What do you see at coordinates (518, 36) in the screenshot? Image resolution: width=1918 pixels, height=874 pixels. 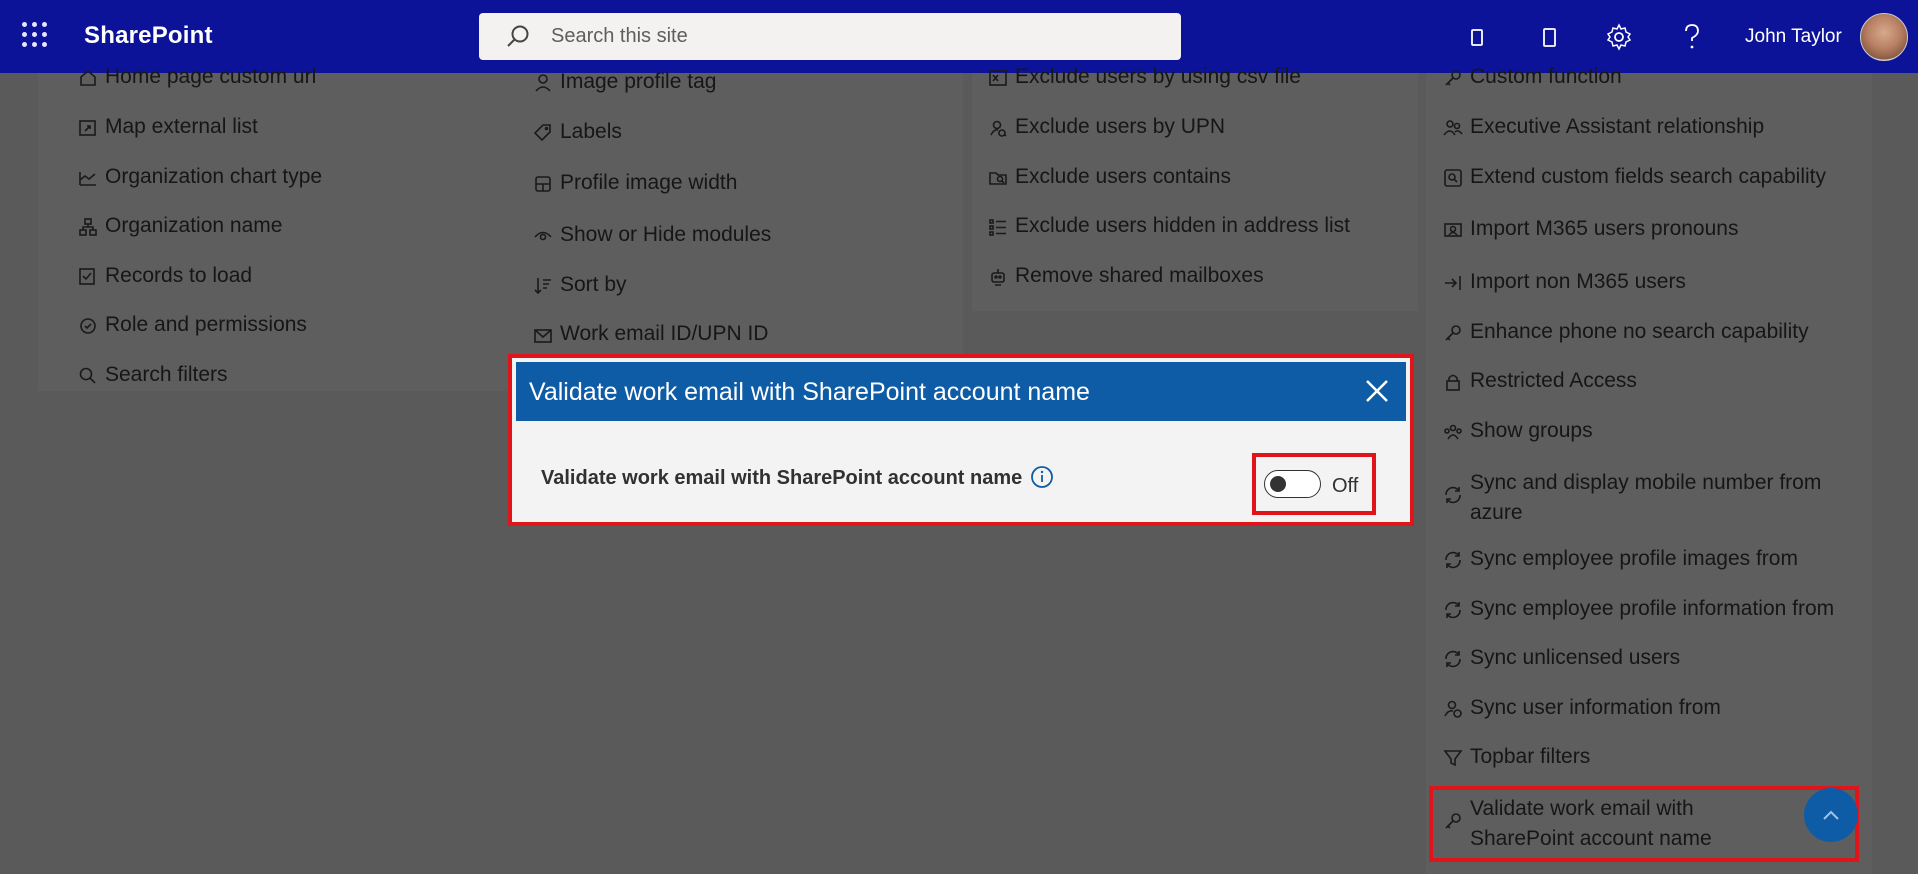 I see `search-icon` at bounding box center [518, 36].